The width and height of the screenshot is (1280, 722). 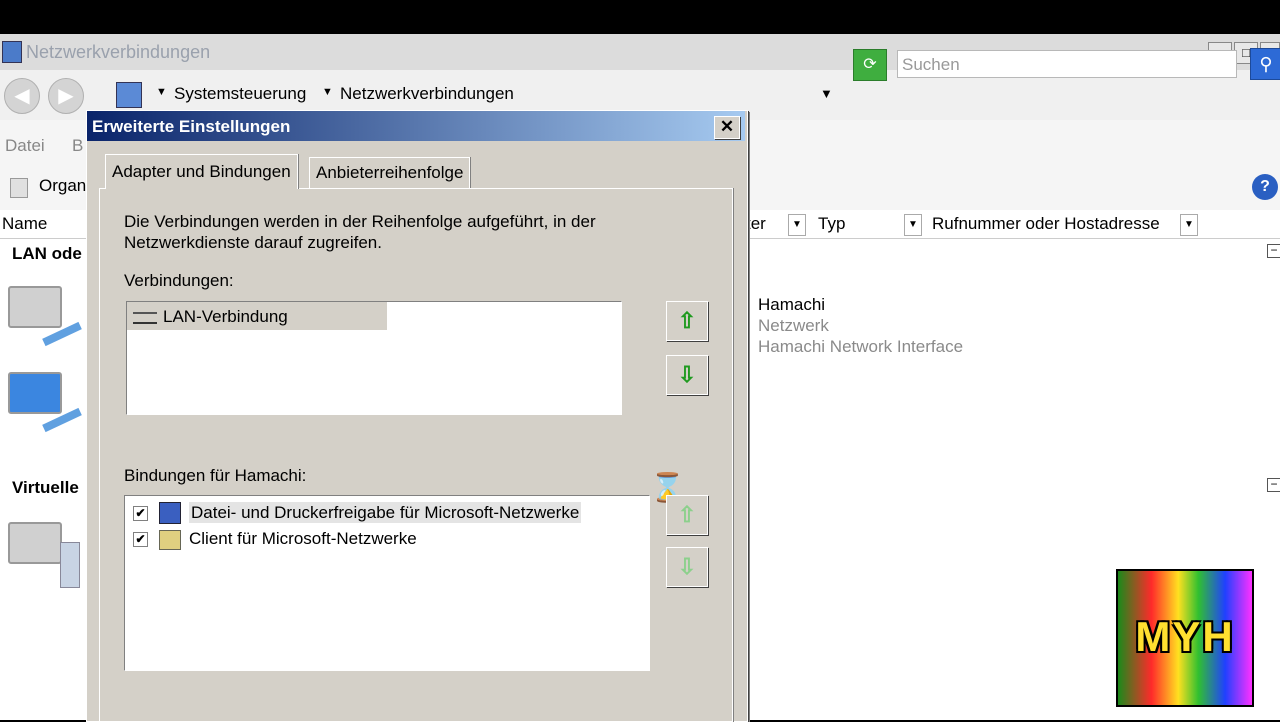 I want to click on back-button: ◀, so click(x=22, y=96).